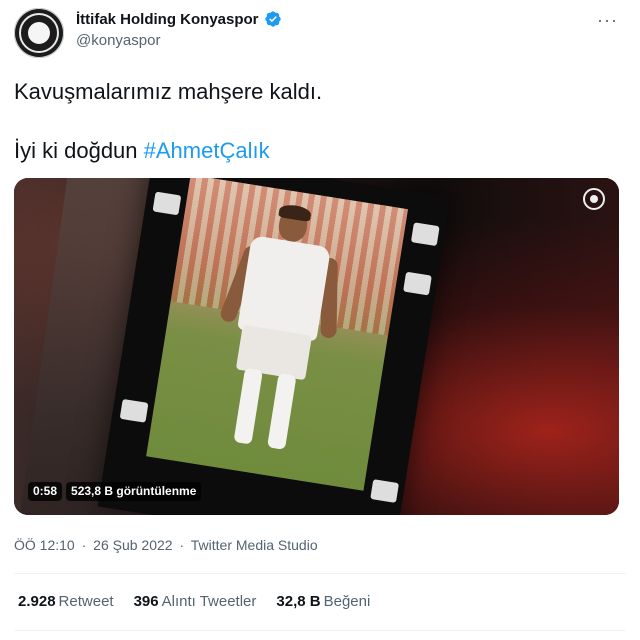  I want to click on video-badges: 0:58 523,8 B görüntülenme, so click(115, 491).